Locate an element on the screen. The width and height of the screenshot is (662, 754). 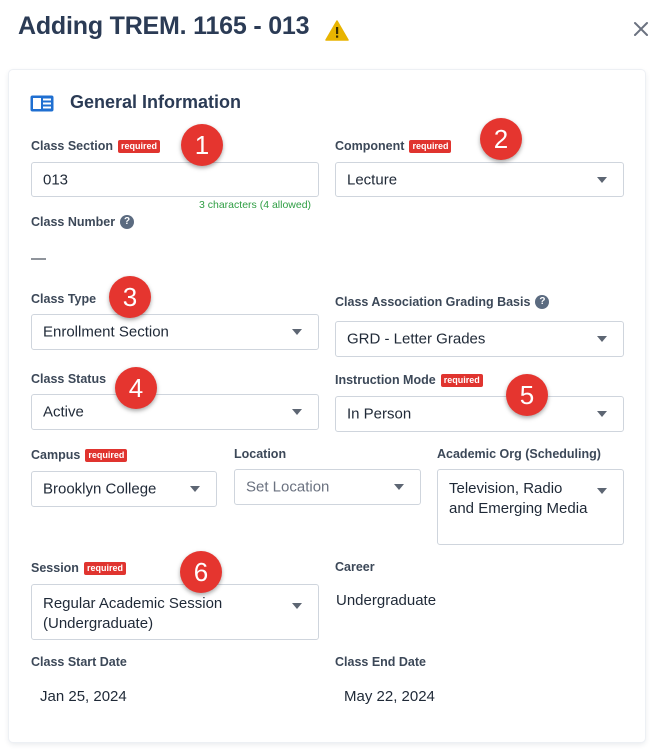
component-select: Lecture is located at coordinates (479, 179).